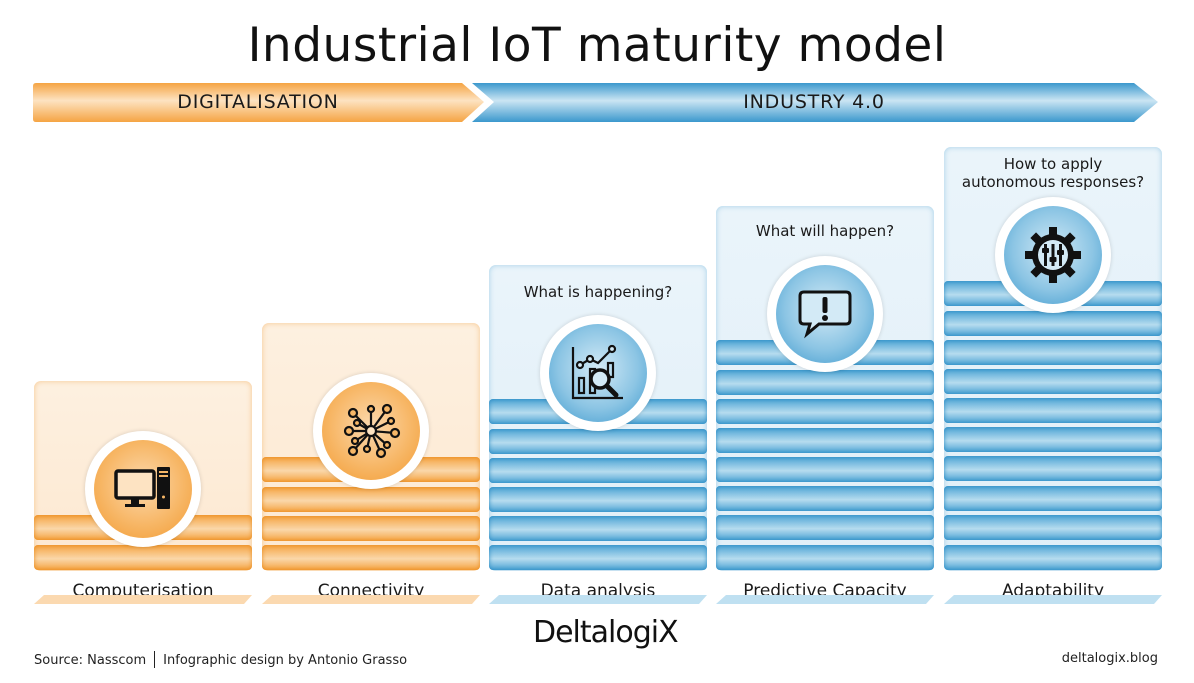  Describe the element at coordinates (814, 102) in the screenshot. I see `phase-industry-label: INDUSTRY 4.0` at that location.